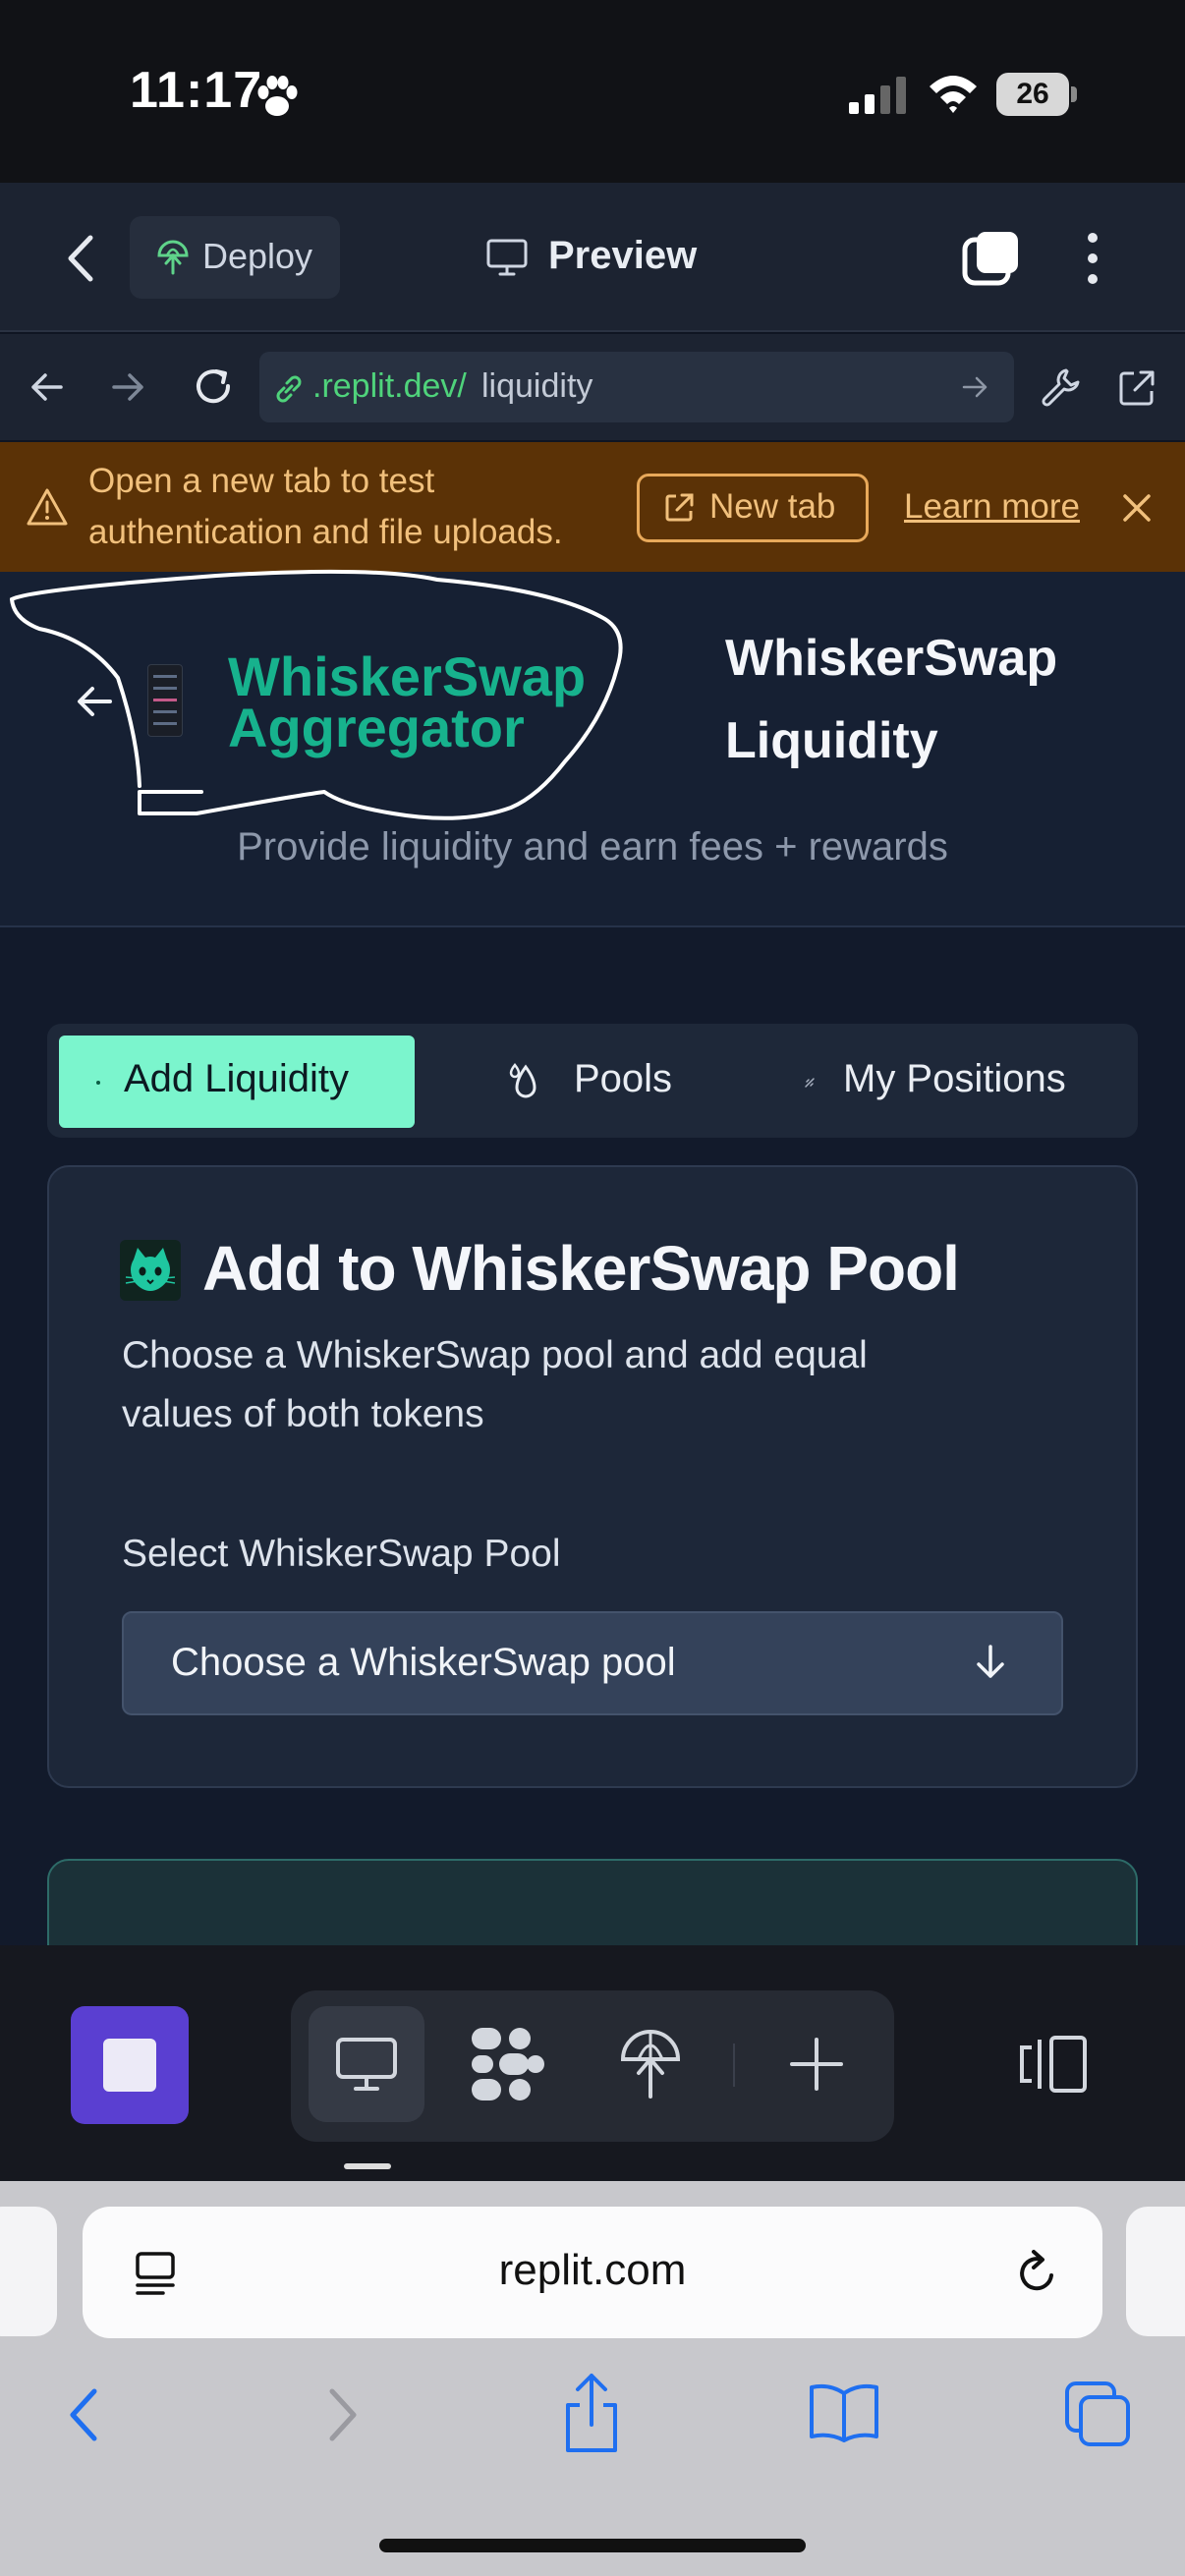 This screenshot has height=2576, width=1185. I want to click on warning-icon, so click(48, 507).